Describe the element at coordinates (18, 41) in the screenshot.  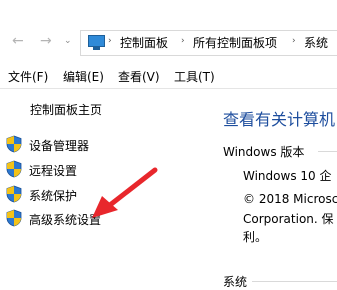
I see `back-arrow-icon: ←` at that location.